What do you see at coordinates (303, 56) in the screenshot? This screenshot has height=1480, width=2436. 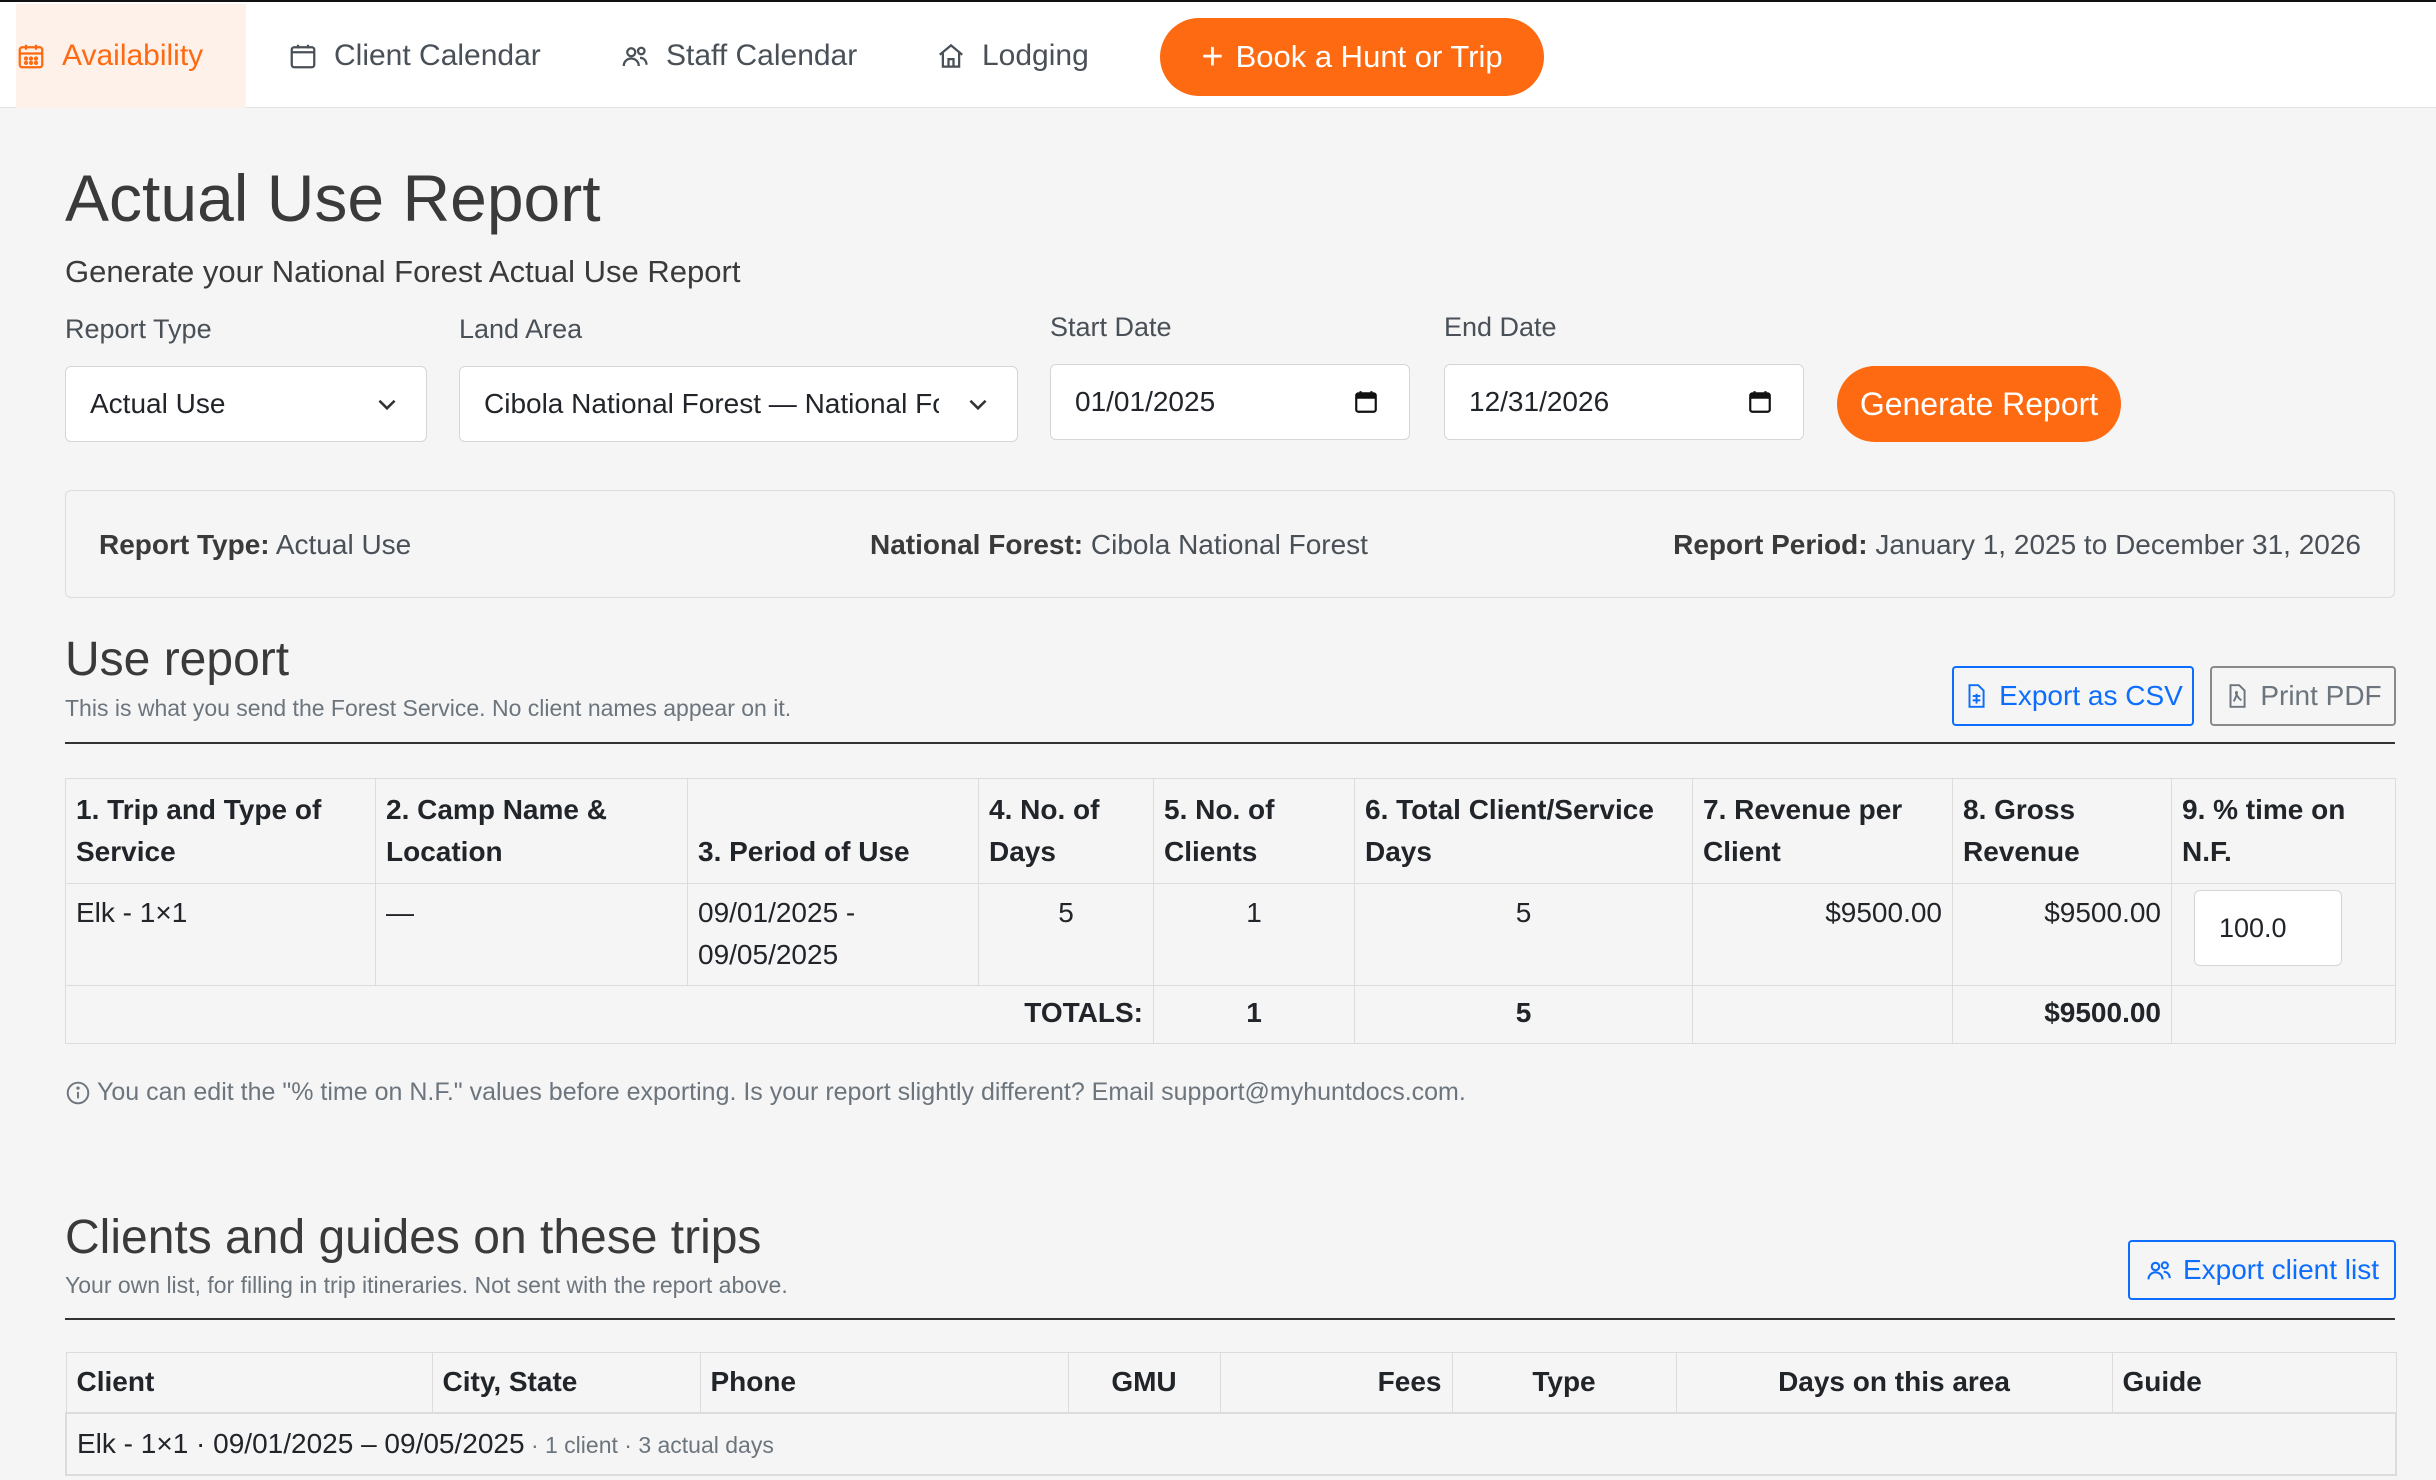 I see `calendar-icon` at bounding box center [303, 56].